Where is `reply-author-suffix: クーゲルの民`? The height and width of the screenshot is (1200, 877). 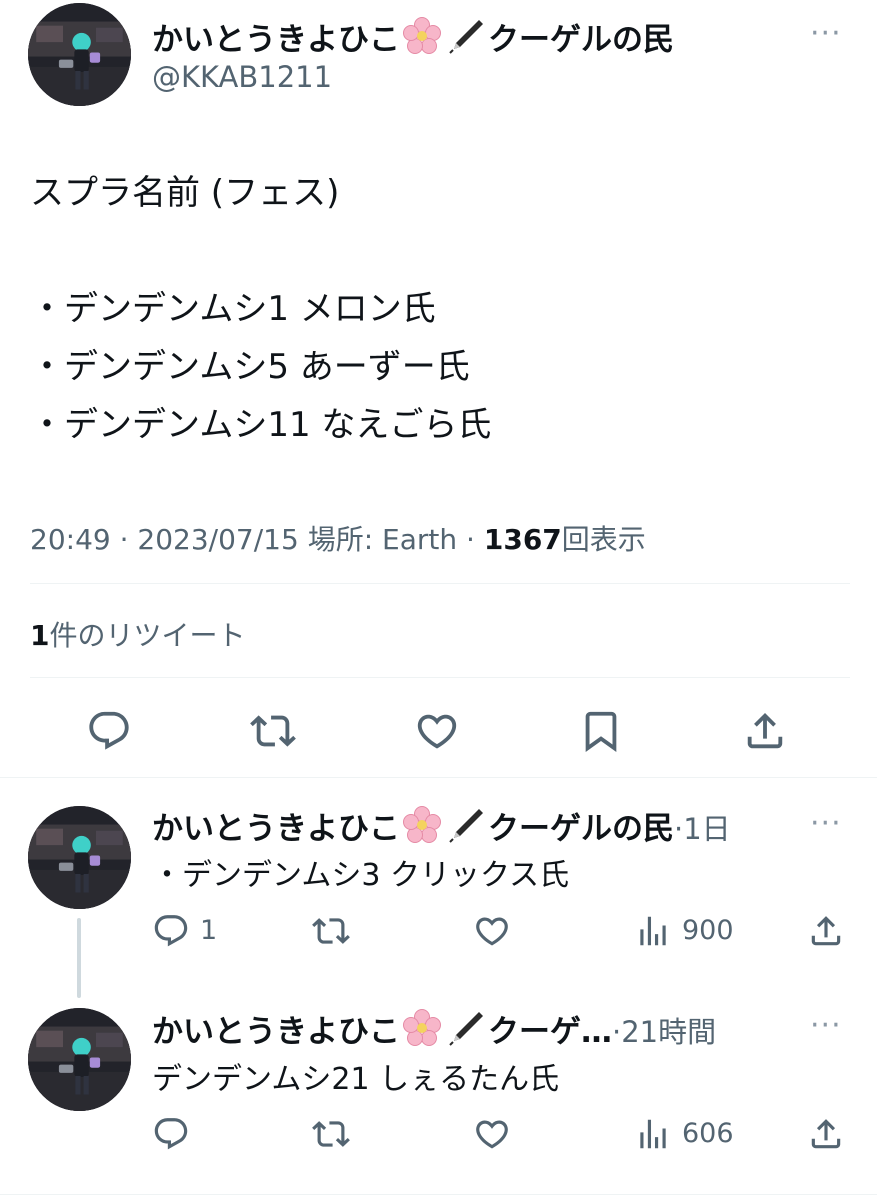 reply-author-suffix: クーゲルの民 is located at coordinates (581, 829).